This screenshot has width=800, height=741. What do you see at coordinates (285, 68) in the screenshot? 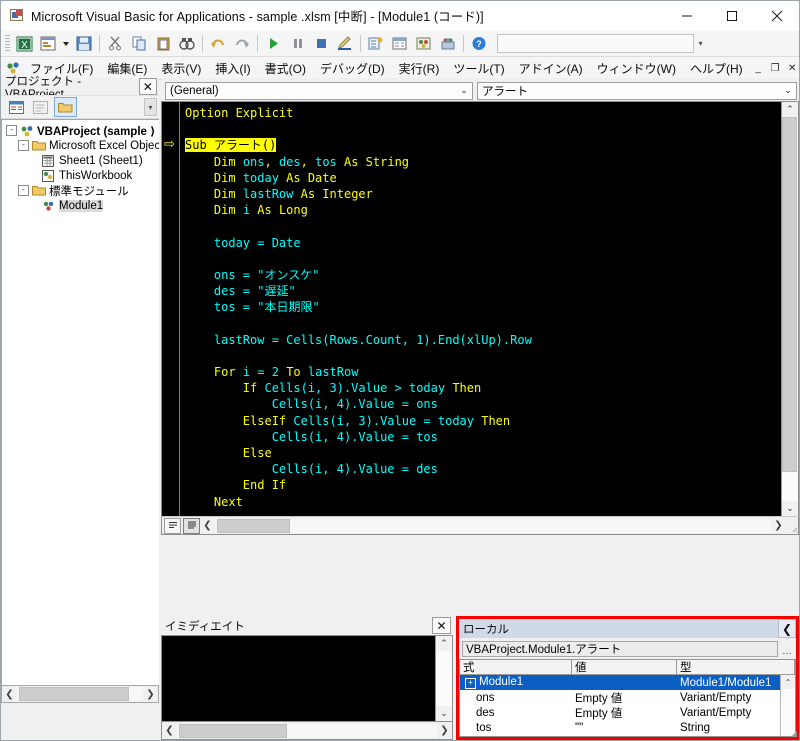
I see `menu-item-format: 書式(O)` at bounding box center [285, 68].